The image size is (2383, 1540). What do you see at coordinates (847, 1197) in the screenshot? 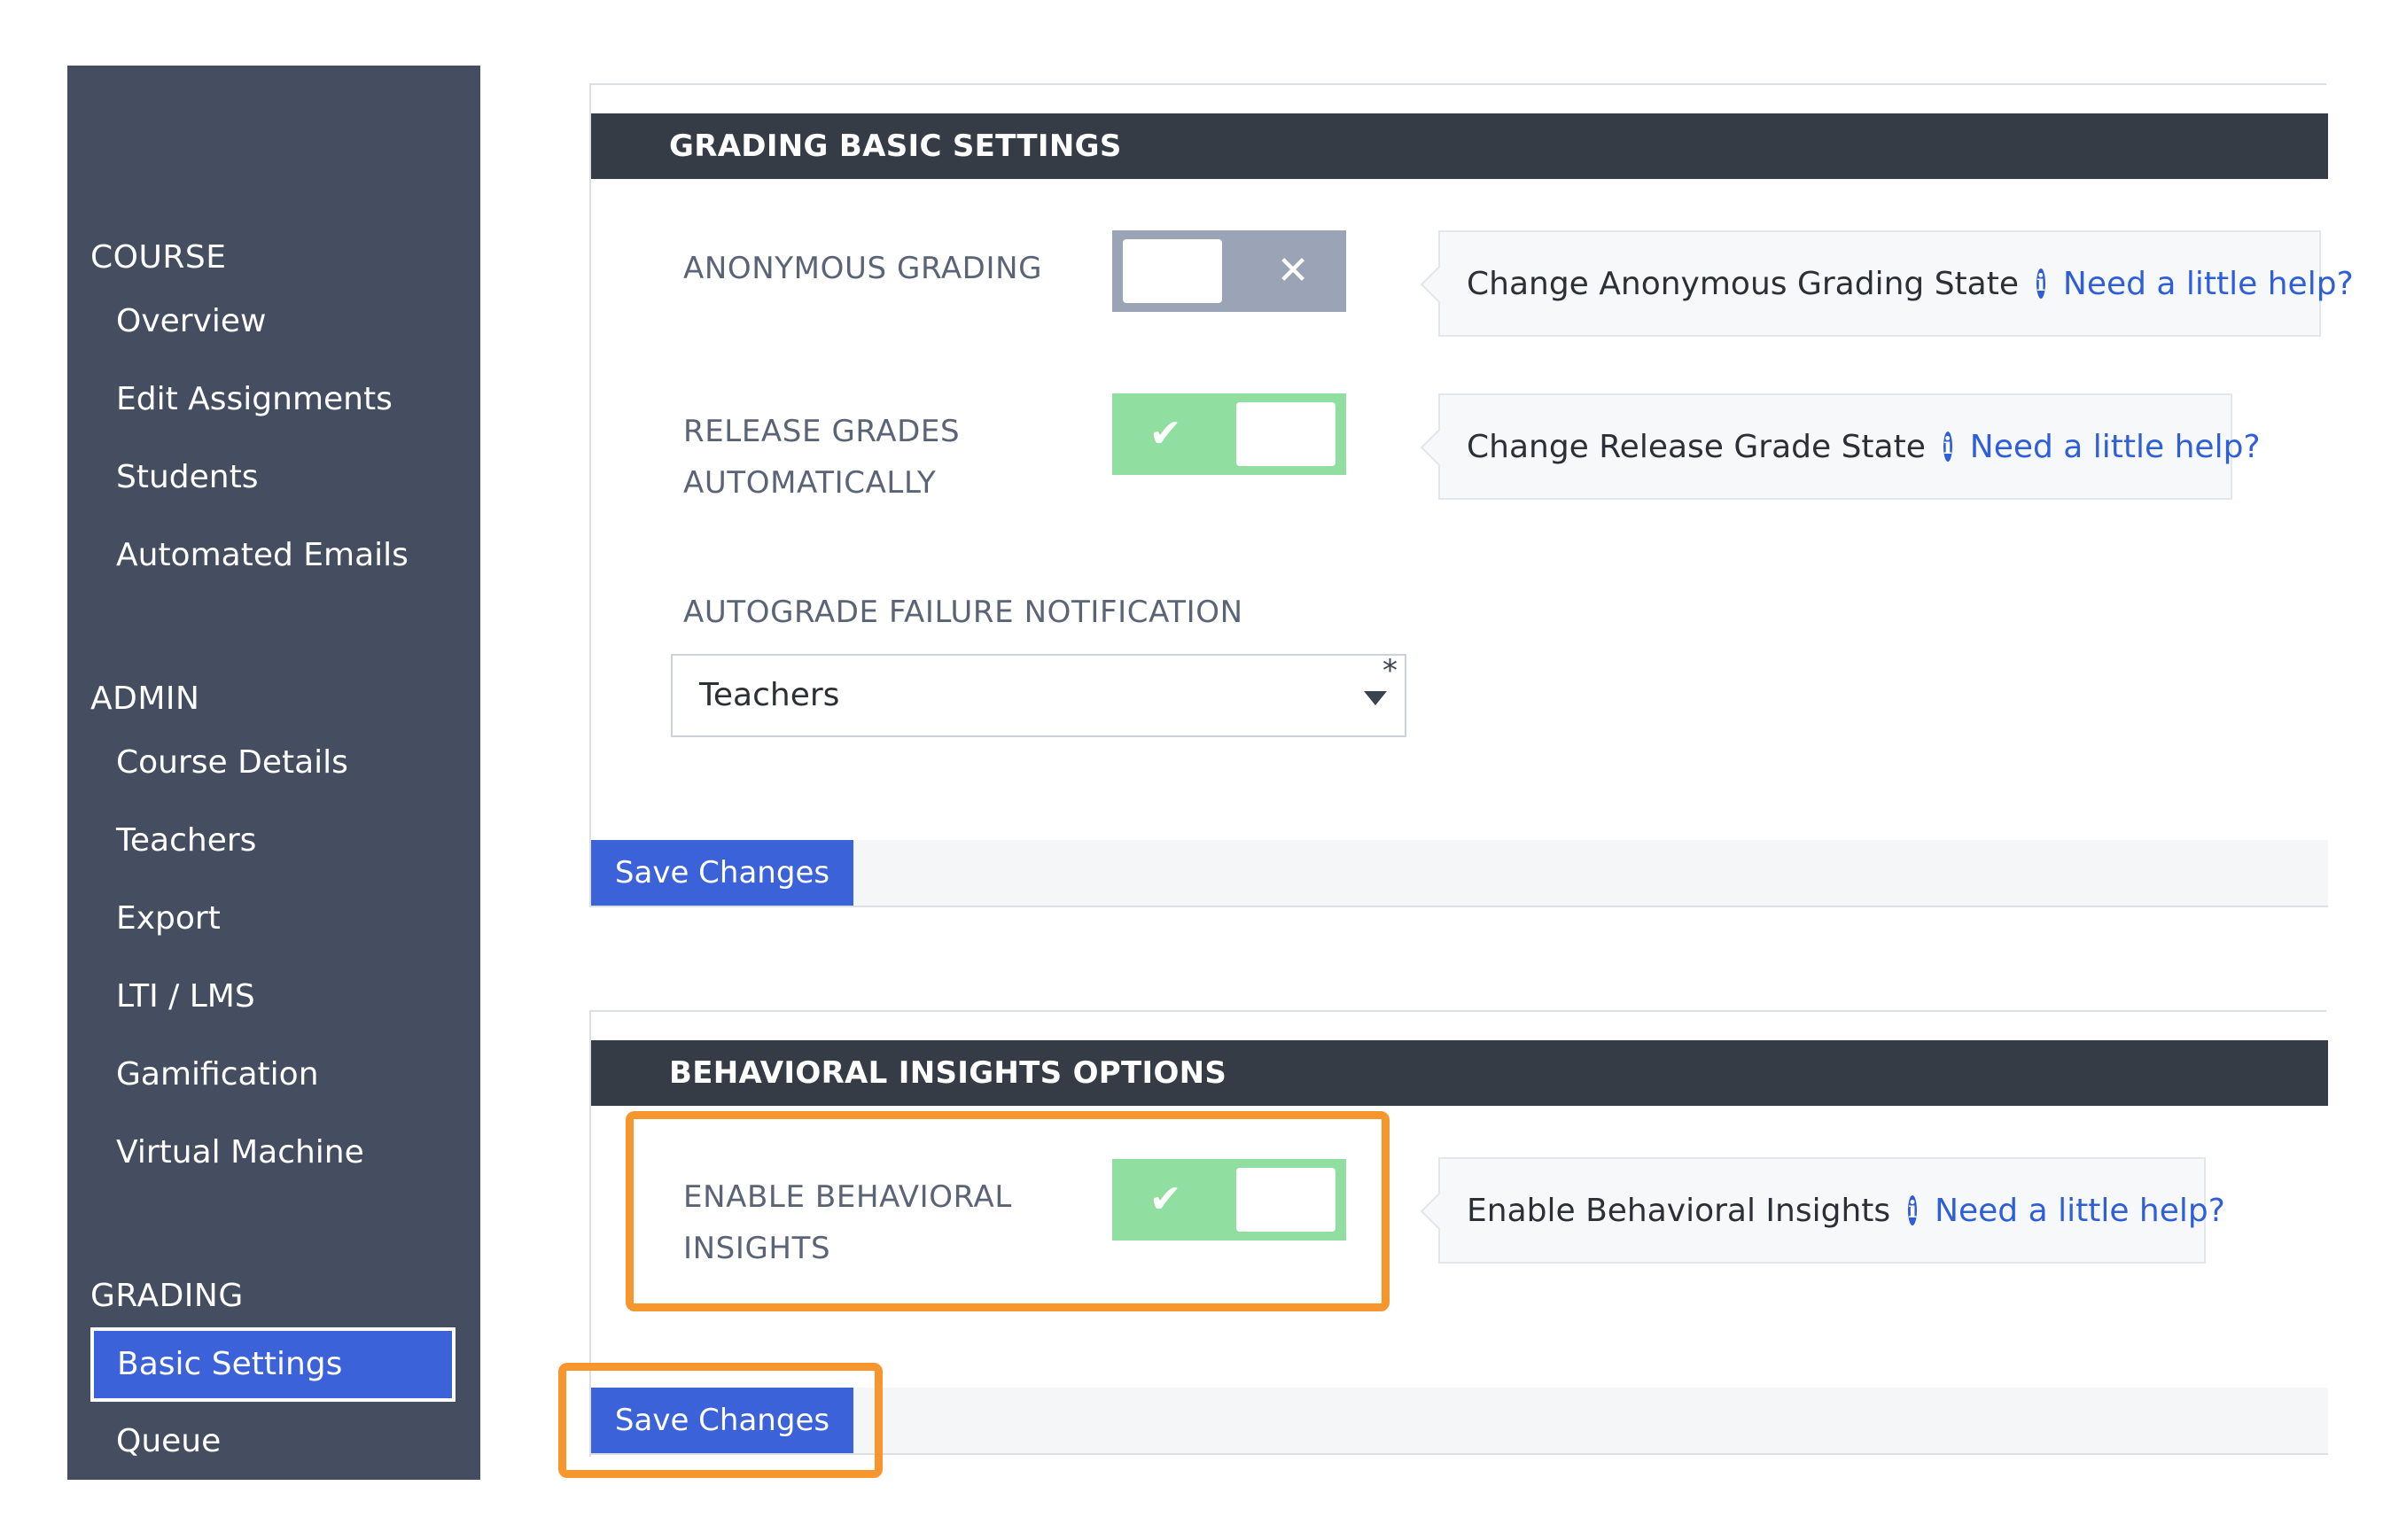
I see `enable-insights-label-line1: ENABLE BEHAVIORAL` at bounding box center [847, 1197].